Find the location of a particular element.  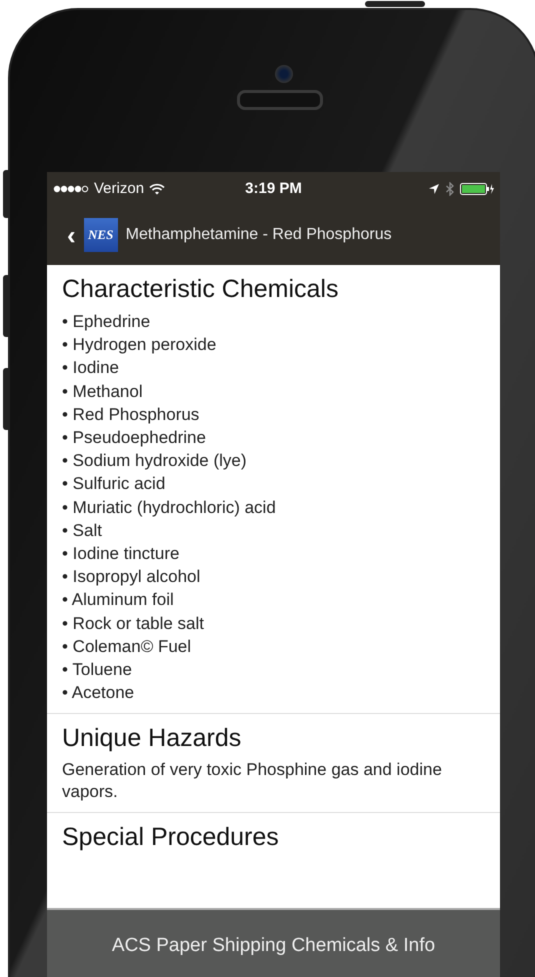

chemical-list-item: • Iodine tincture is located at coordinates (121, 554).